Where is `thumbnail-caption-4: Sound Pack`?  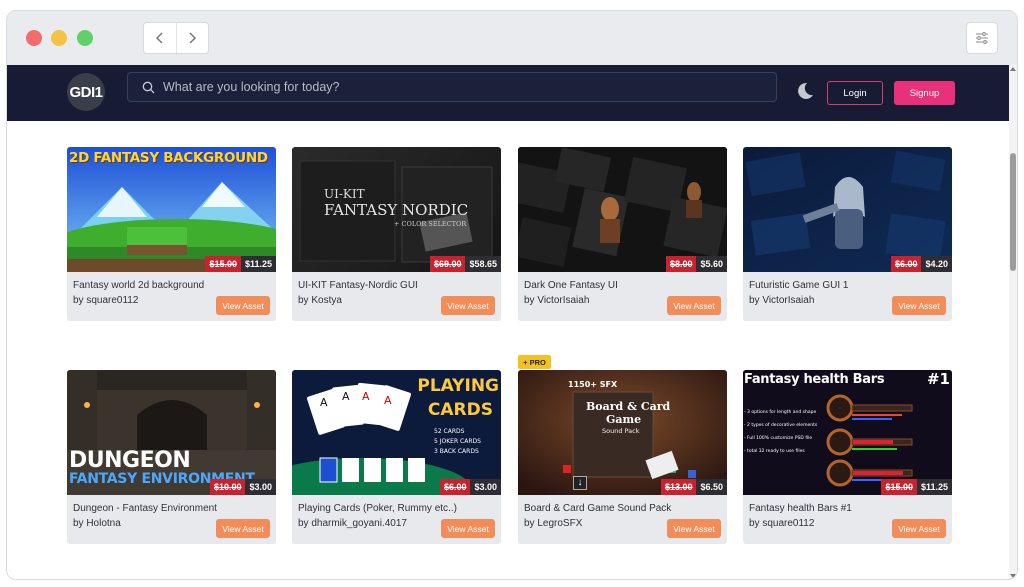
thumbnail-caption-4: Sound Pack is located at coordinates (621, 431).